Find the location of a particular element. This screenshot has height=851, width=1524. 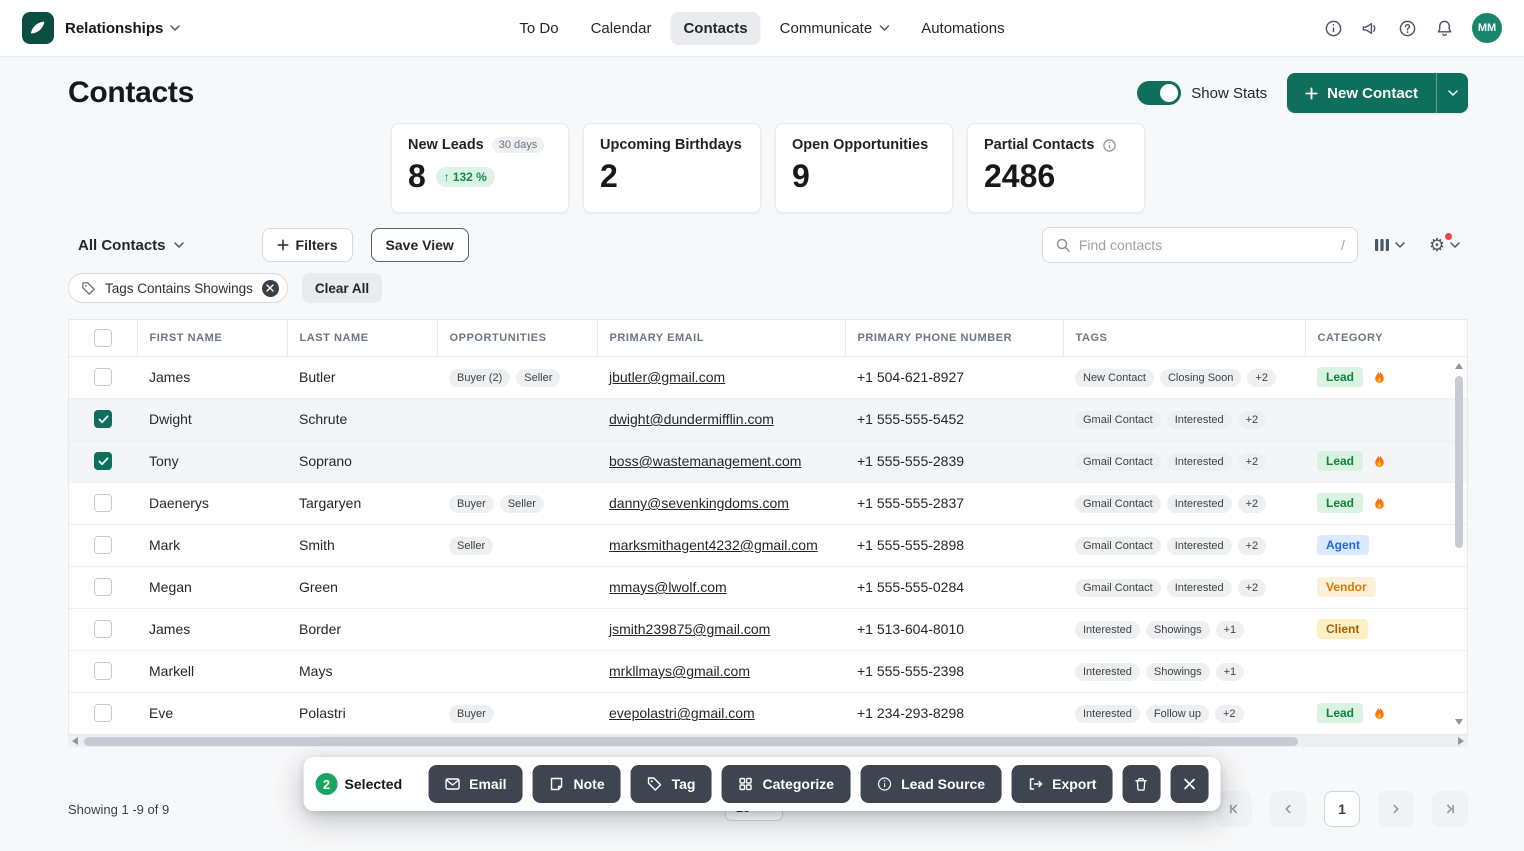

horizontal-scroll-thumb is located at coordinates (691, 741).